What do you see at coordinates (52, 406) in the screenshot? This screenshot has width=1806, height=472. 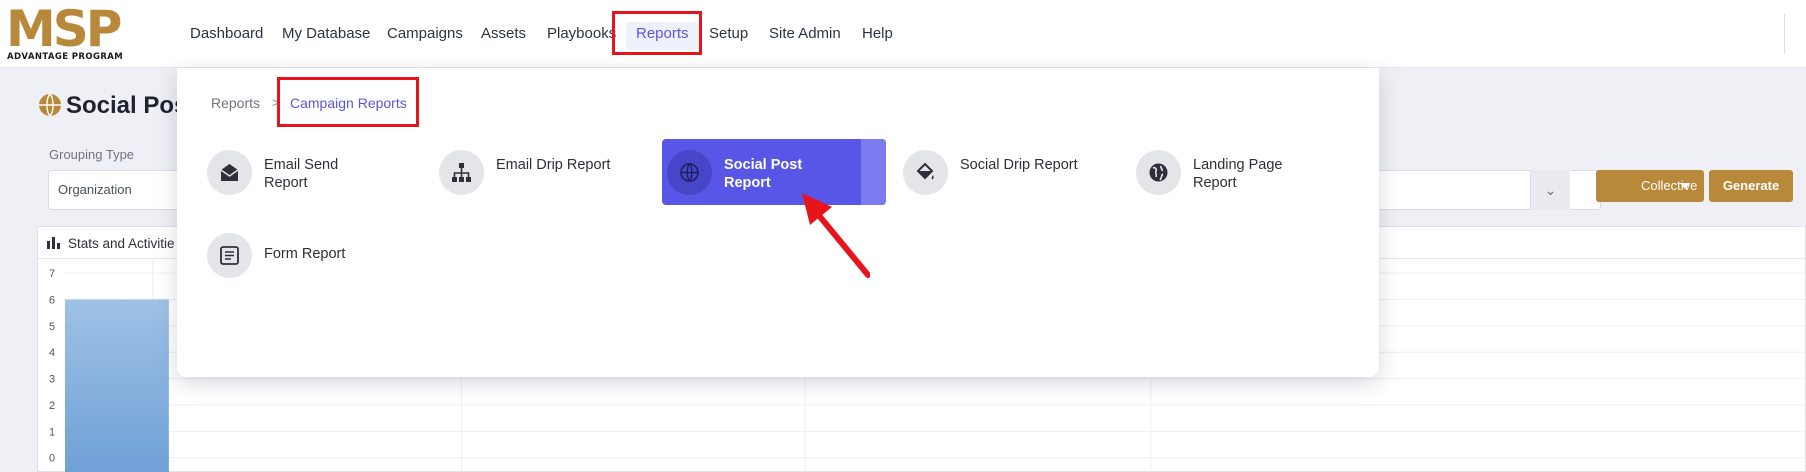 I see `chart-y-tick-label: 2` at bounding box center [52, 406].